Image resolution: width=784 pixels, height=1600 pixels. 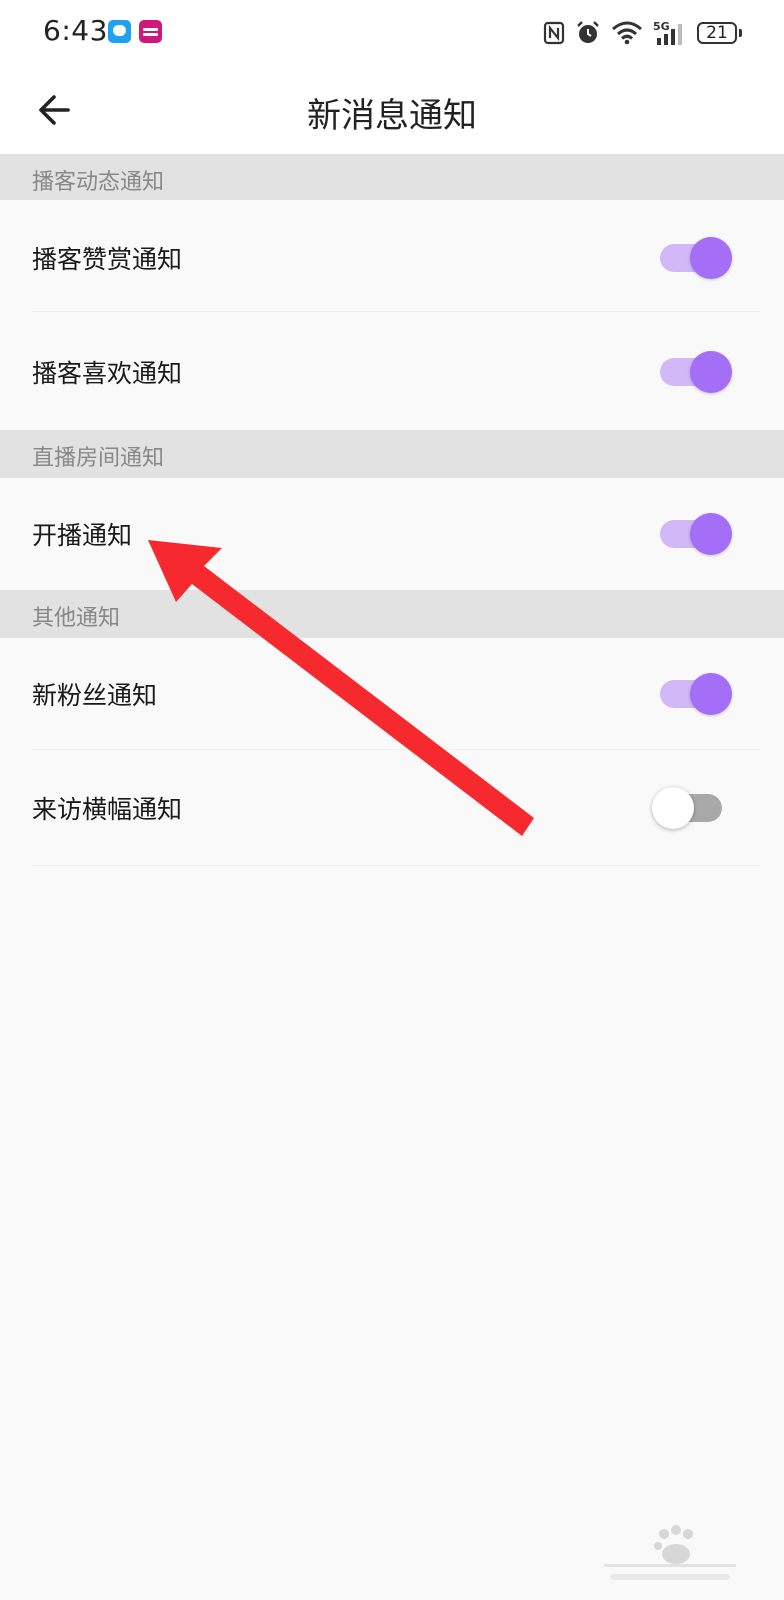 I want to click on battery-tip, so click(x=740, y=33).